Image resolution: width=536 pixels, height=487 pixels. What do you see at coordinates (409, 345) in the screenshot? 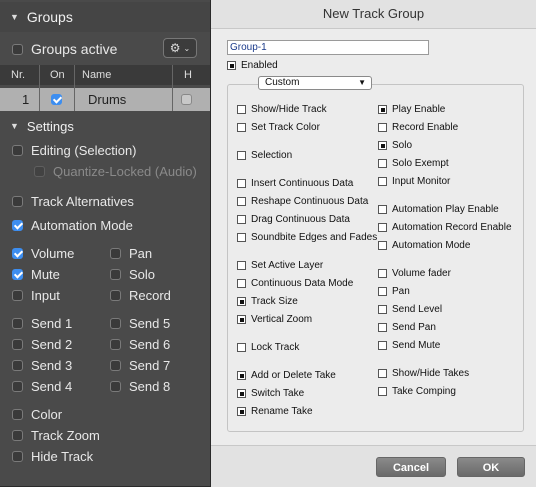
I see `right-option: Send Mute` at bounding box center [409, 345].